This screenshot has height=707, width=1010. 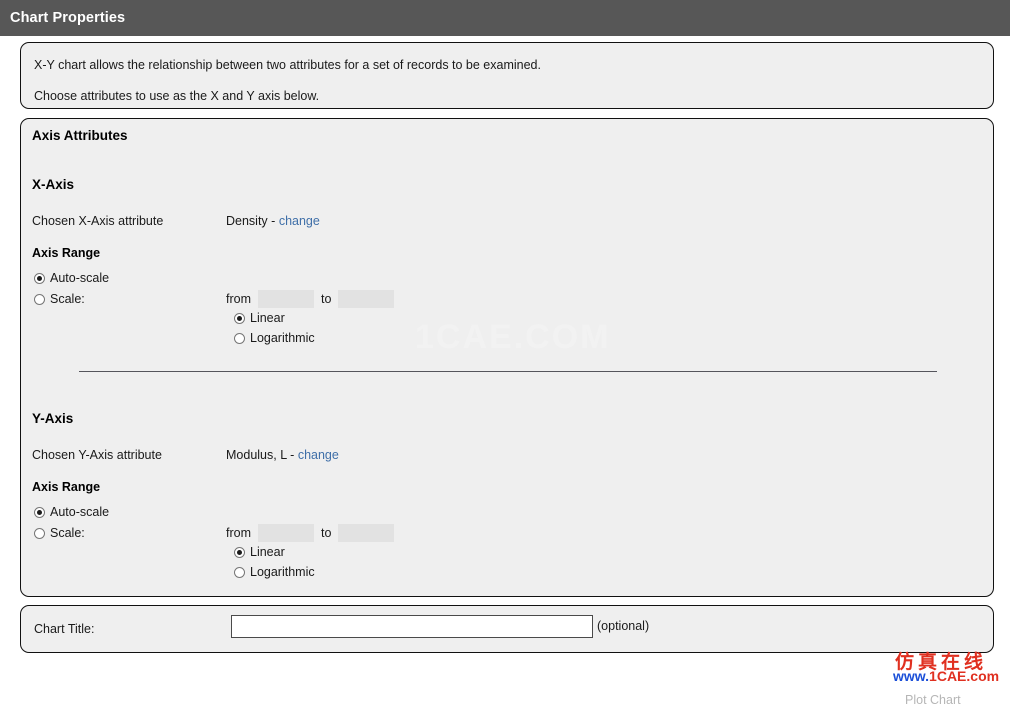 I want to click on x-axis-to-input, so click(x=366, y=299).